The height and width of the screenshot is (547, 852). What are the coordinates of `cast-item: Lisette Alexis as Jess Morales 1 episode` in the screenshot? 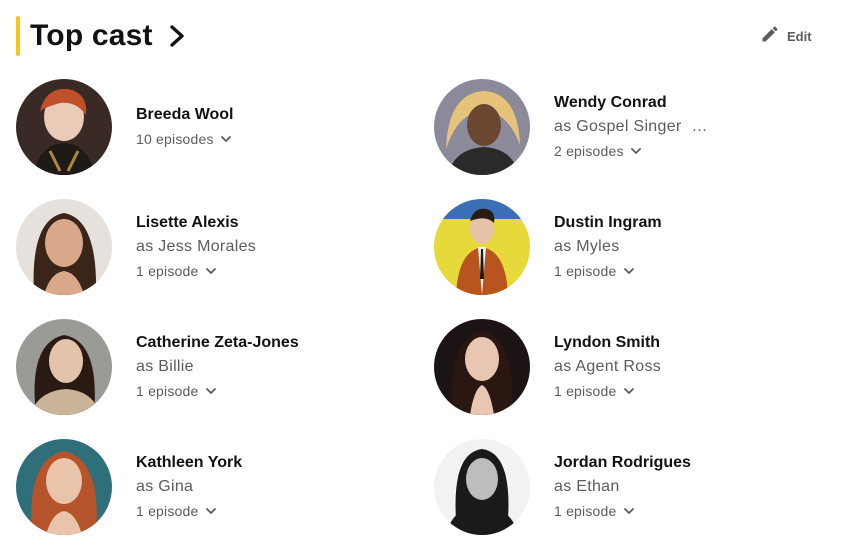 It's located at (225, 259).